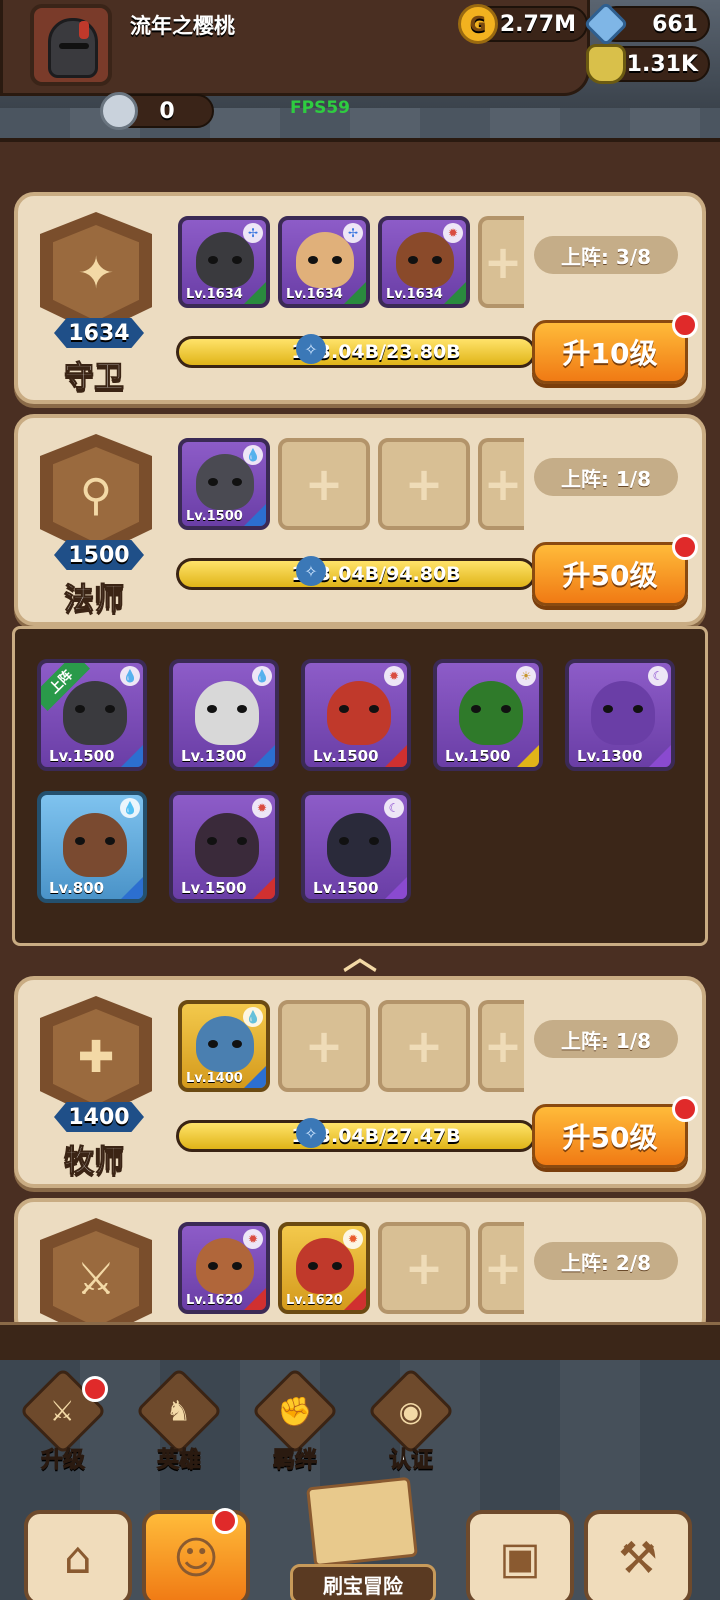 This screenshot has height=1600, width=720. I want to click on water-element-icon: 💧, so click(130, 676).